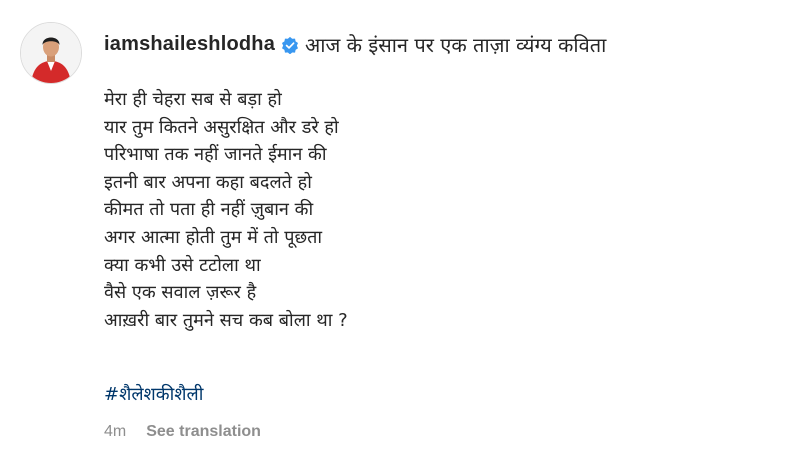  I want to click on hashtag-link: #शैलेशकीशैली, so click(153, 394).